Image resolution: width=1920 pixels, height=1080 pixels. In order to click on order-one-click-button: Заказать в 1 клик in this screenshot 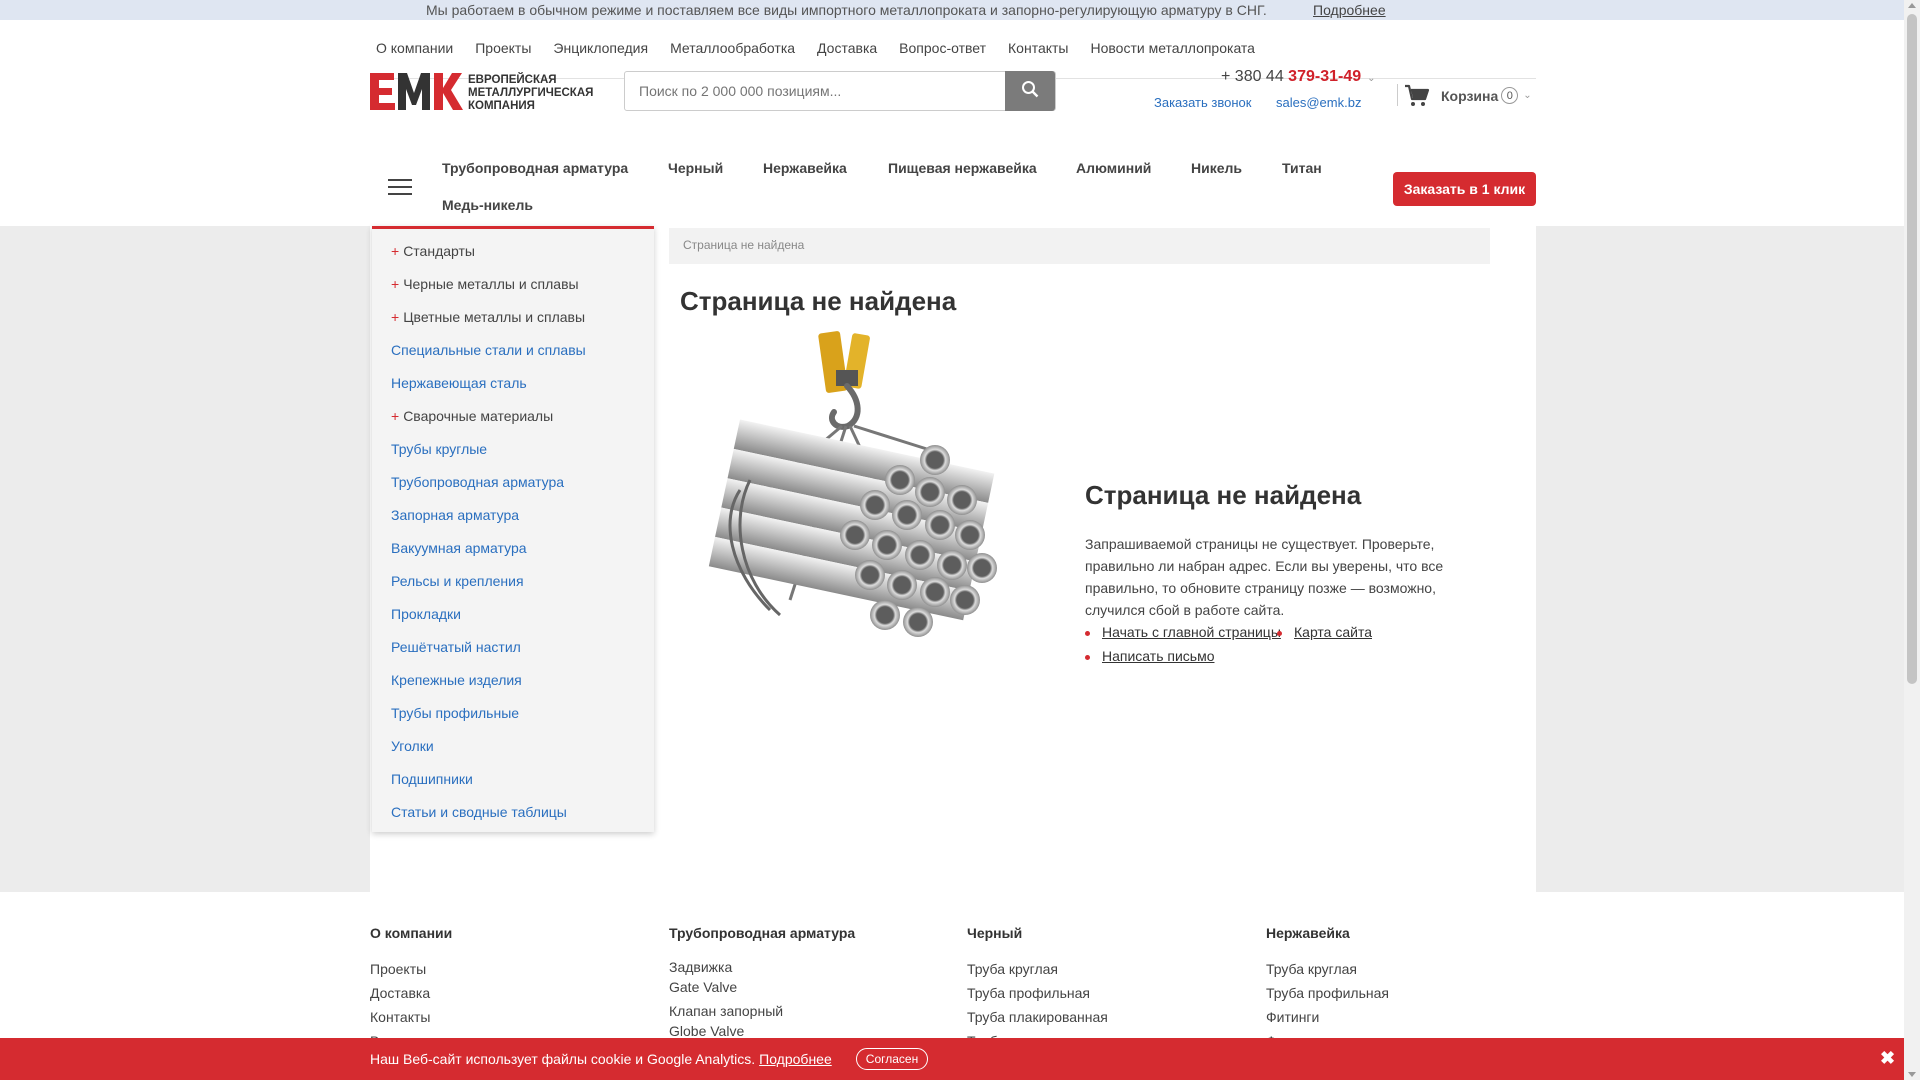, I will do `click(1464, 189)`.